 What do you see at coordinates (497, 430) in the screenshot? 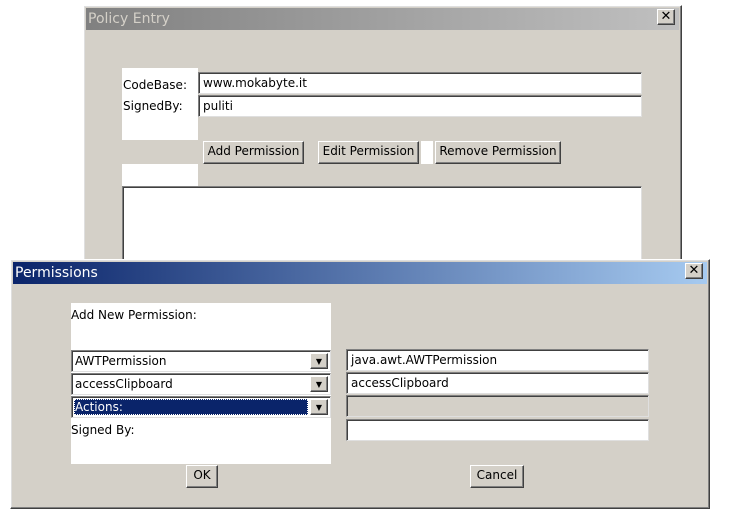
I see `signed-by-input` at bounding box center [497, 430].